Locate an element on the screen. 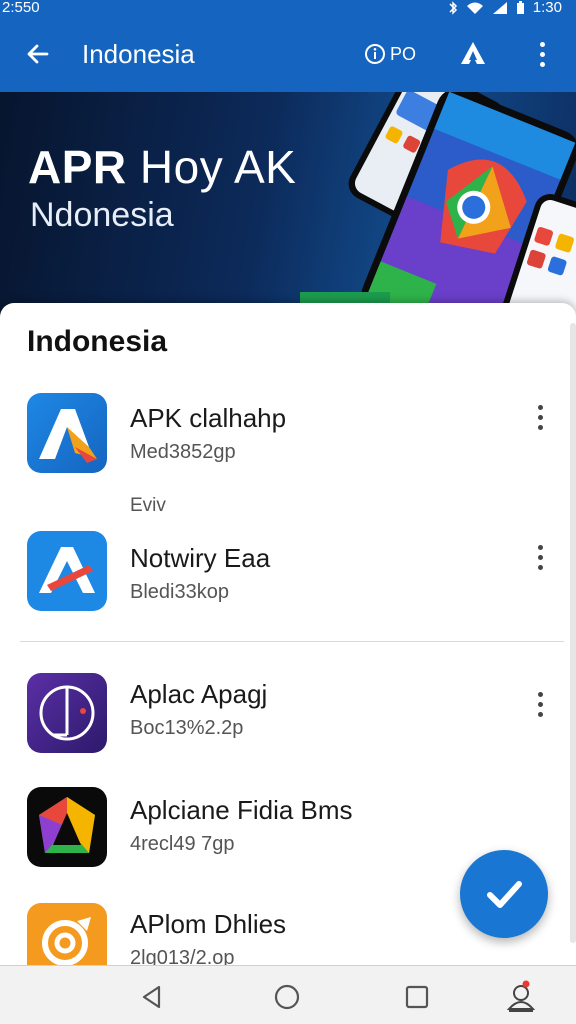  app-bar: Indonesia PO is located at coordinates (288, 54).